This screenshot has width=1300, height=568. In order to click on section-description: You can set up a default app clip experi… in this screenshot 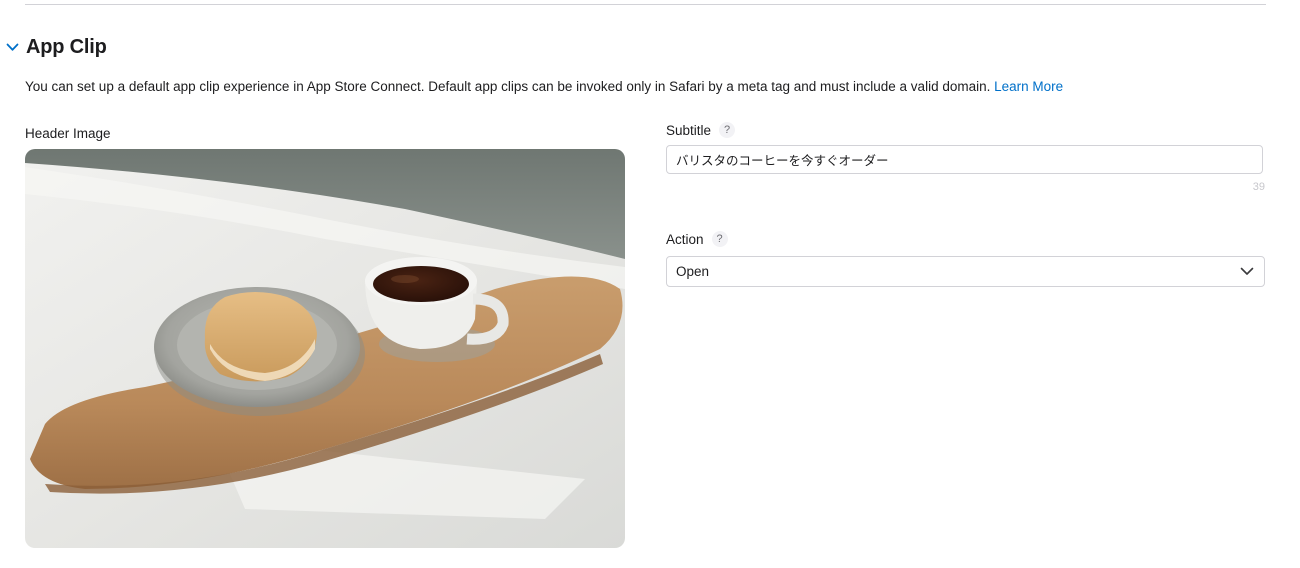, I will do `click(544, 86)`.